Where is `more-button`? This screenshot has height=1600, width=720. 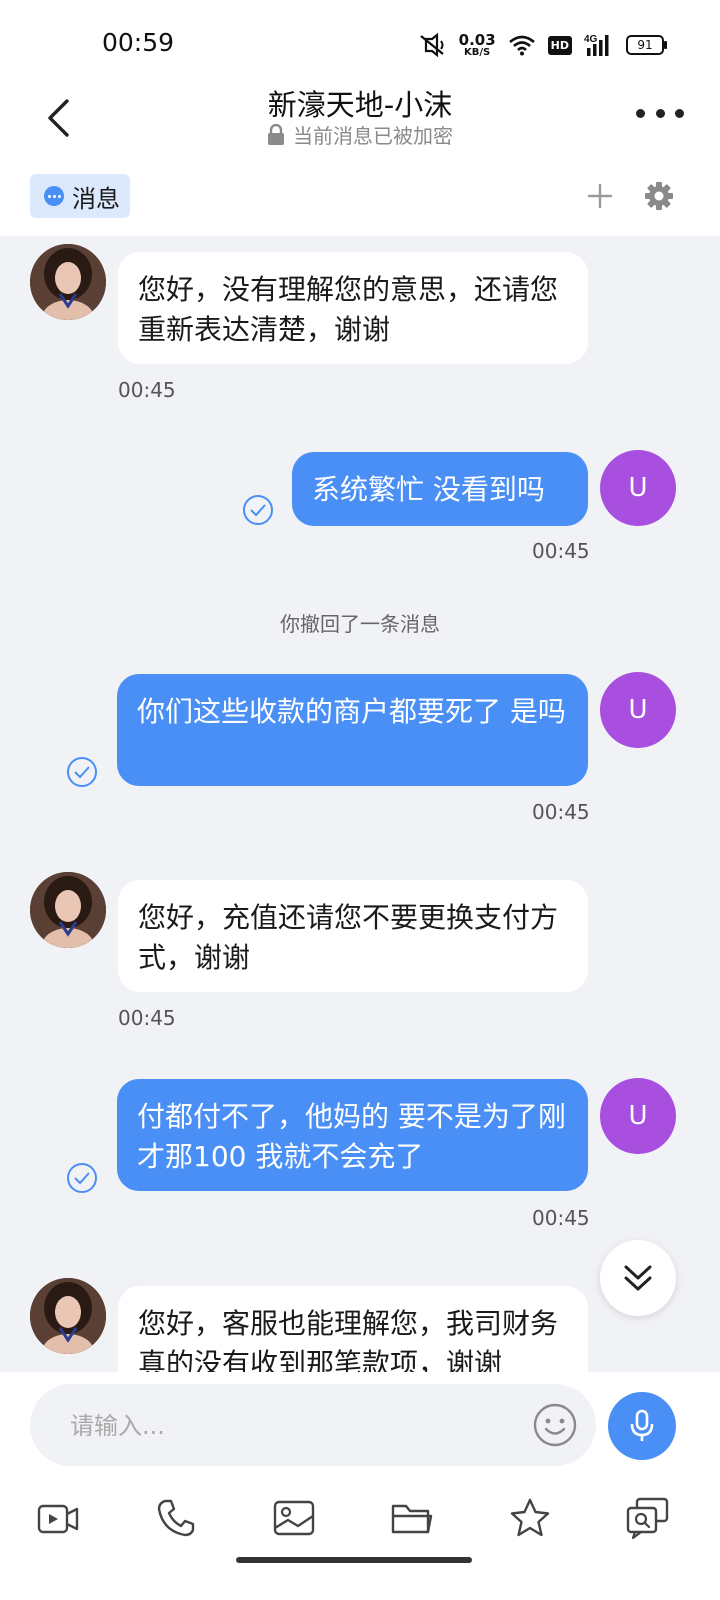
more-button is located at coordinates (660, 113).